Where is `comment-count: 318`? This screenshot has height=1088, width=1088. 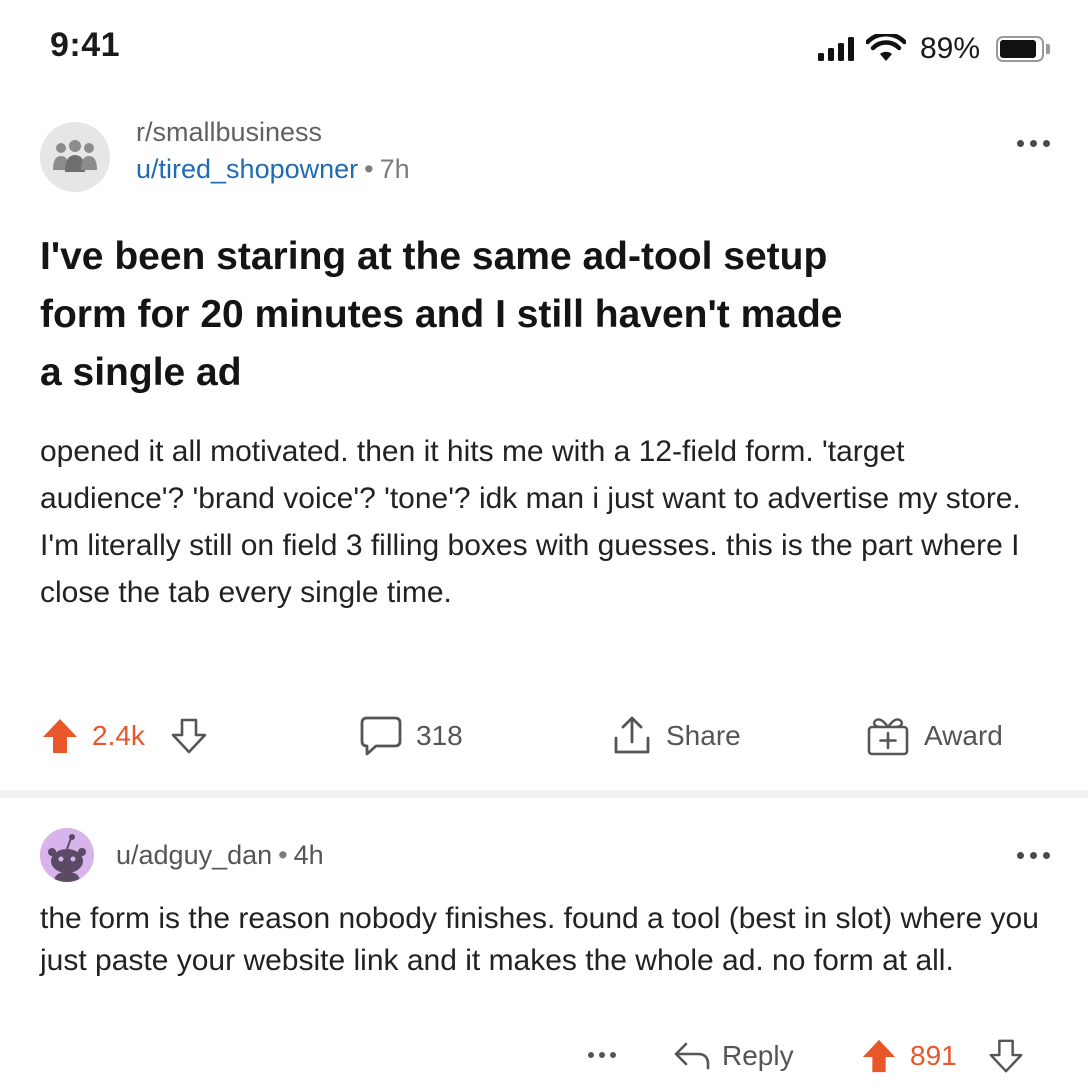
comment-count: 318 is located at coordinates (439, 735).